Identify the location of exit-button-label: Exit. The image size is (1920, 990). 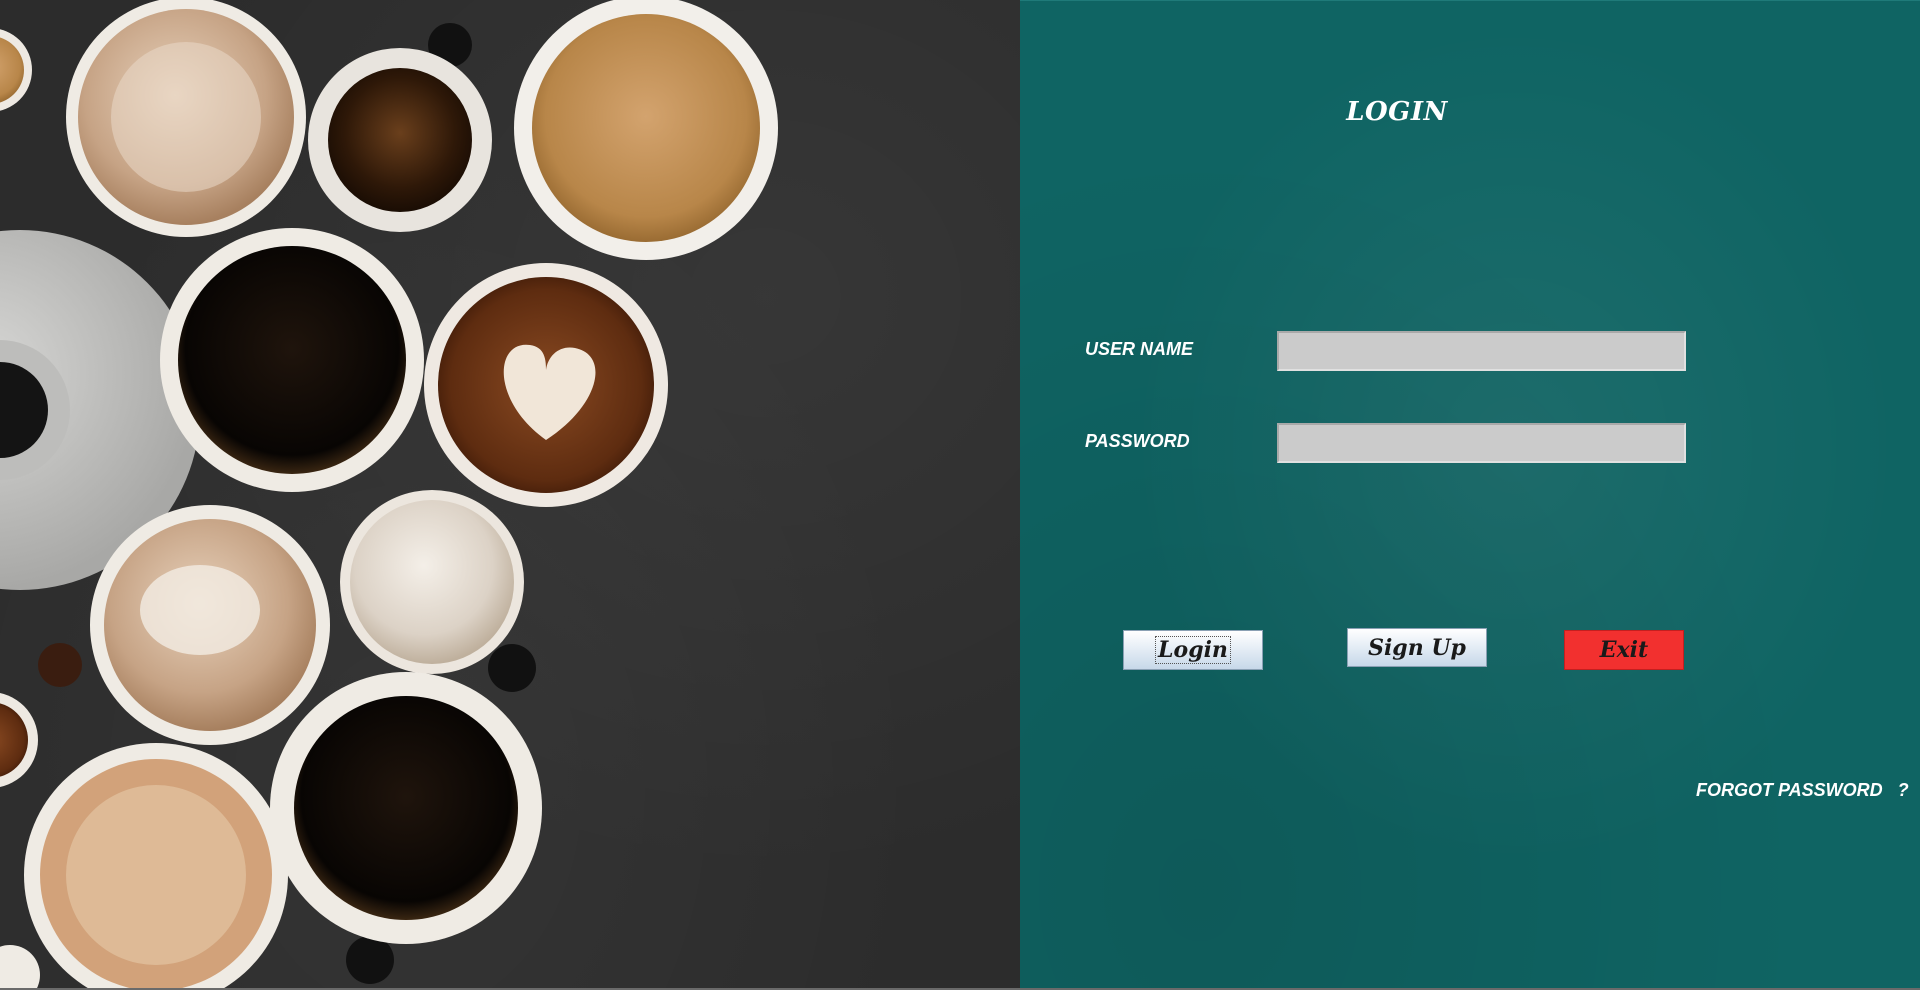
(1624, 650).